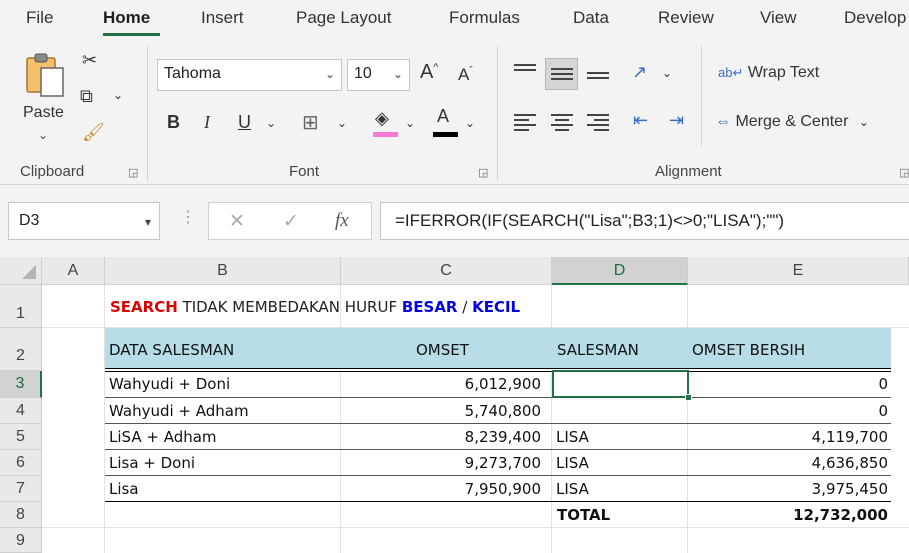  What do you see at coordinates (676, 120) in the screenshot?
I see `increase-indent-icon: ⇥` at bounding box center [676, 120].